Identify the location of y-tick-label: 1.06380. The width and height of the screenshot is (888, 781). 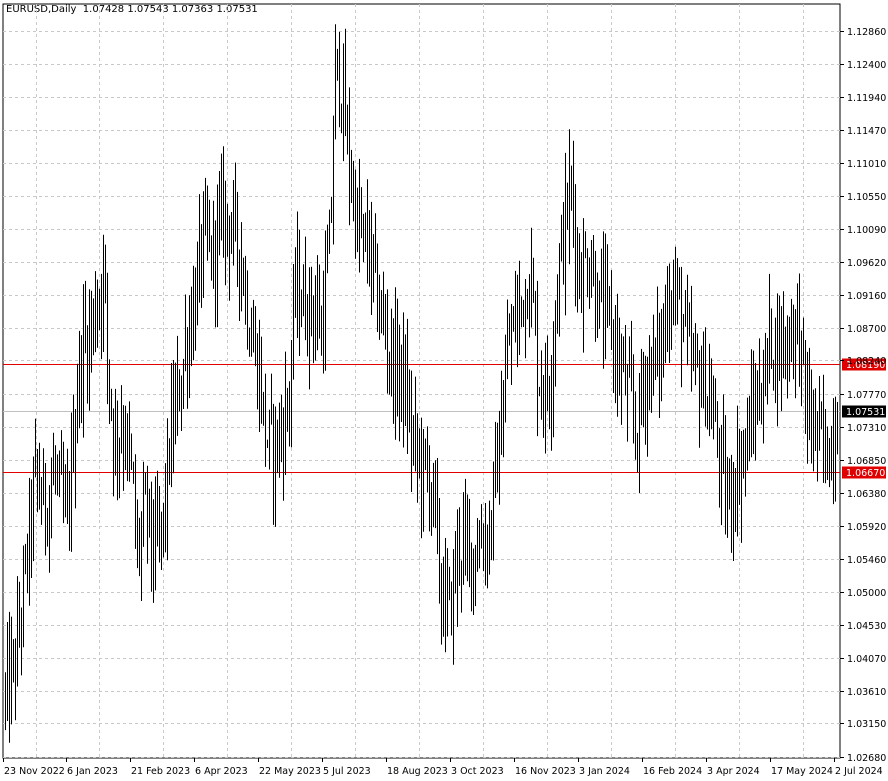
(866, 494).